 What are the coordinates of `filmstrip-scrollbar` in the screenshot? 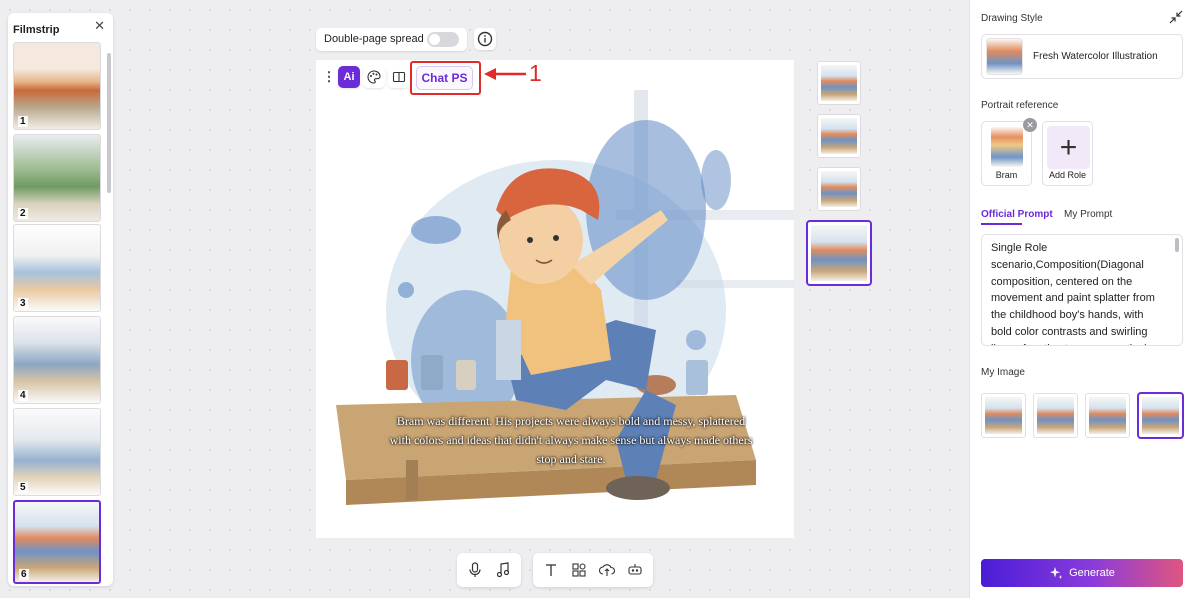 It's located at (109, 123).